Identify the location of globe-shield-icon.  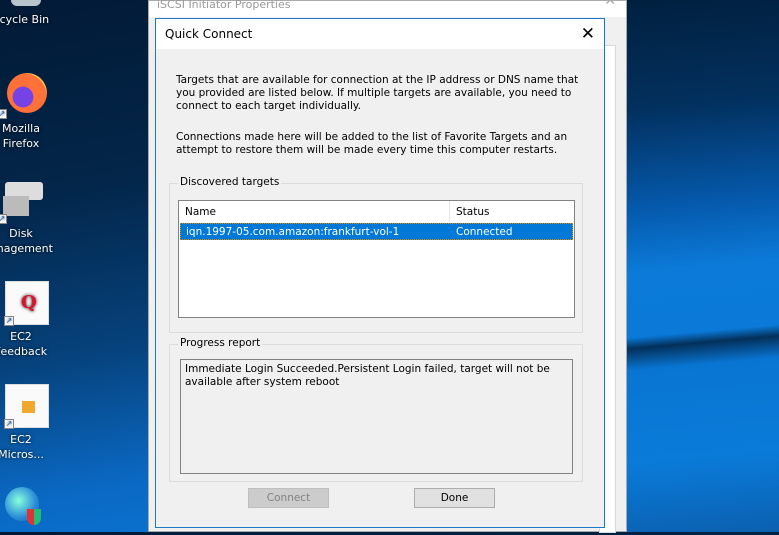
(21, 509).